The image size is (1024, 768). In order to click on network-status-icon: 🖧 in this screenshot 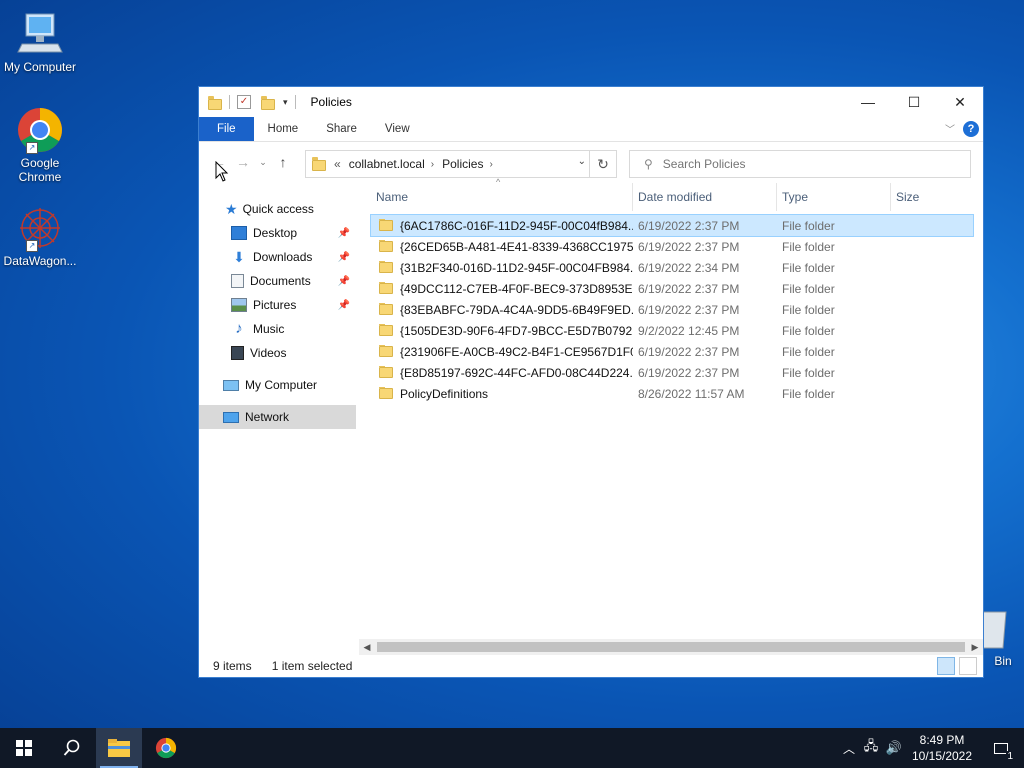, I will do `click(871, 748)`.